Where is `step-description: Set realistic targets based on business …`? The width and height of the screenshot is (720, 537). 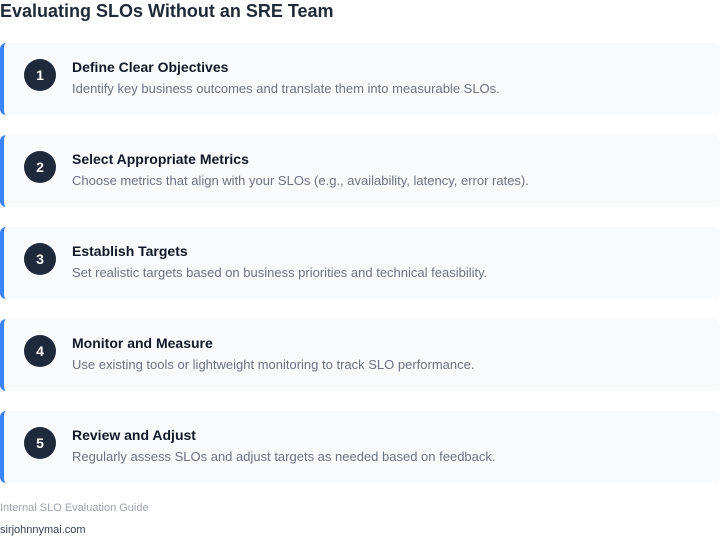 step-description: Set realistic targets based on business … is located at coordinates (280, 272).